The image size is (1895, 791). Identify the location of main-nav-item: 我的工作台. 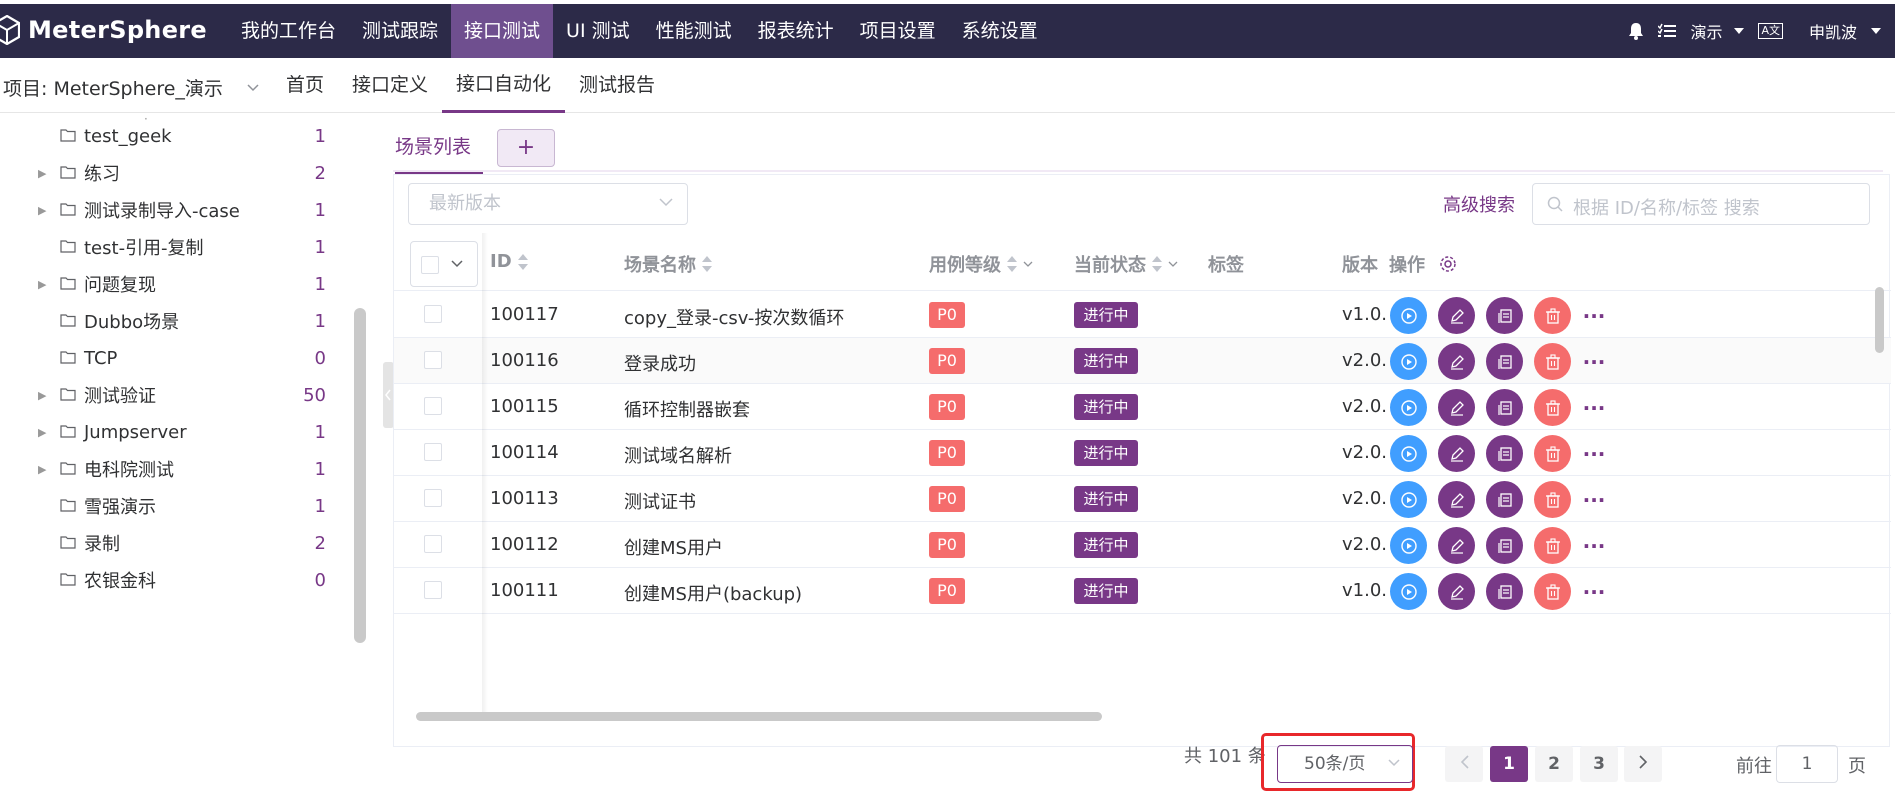
(288, 31).